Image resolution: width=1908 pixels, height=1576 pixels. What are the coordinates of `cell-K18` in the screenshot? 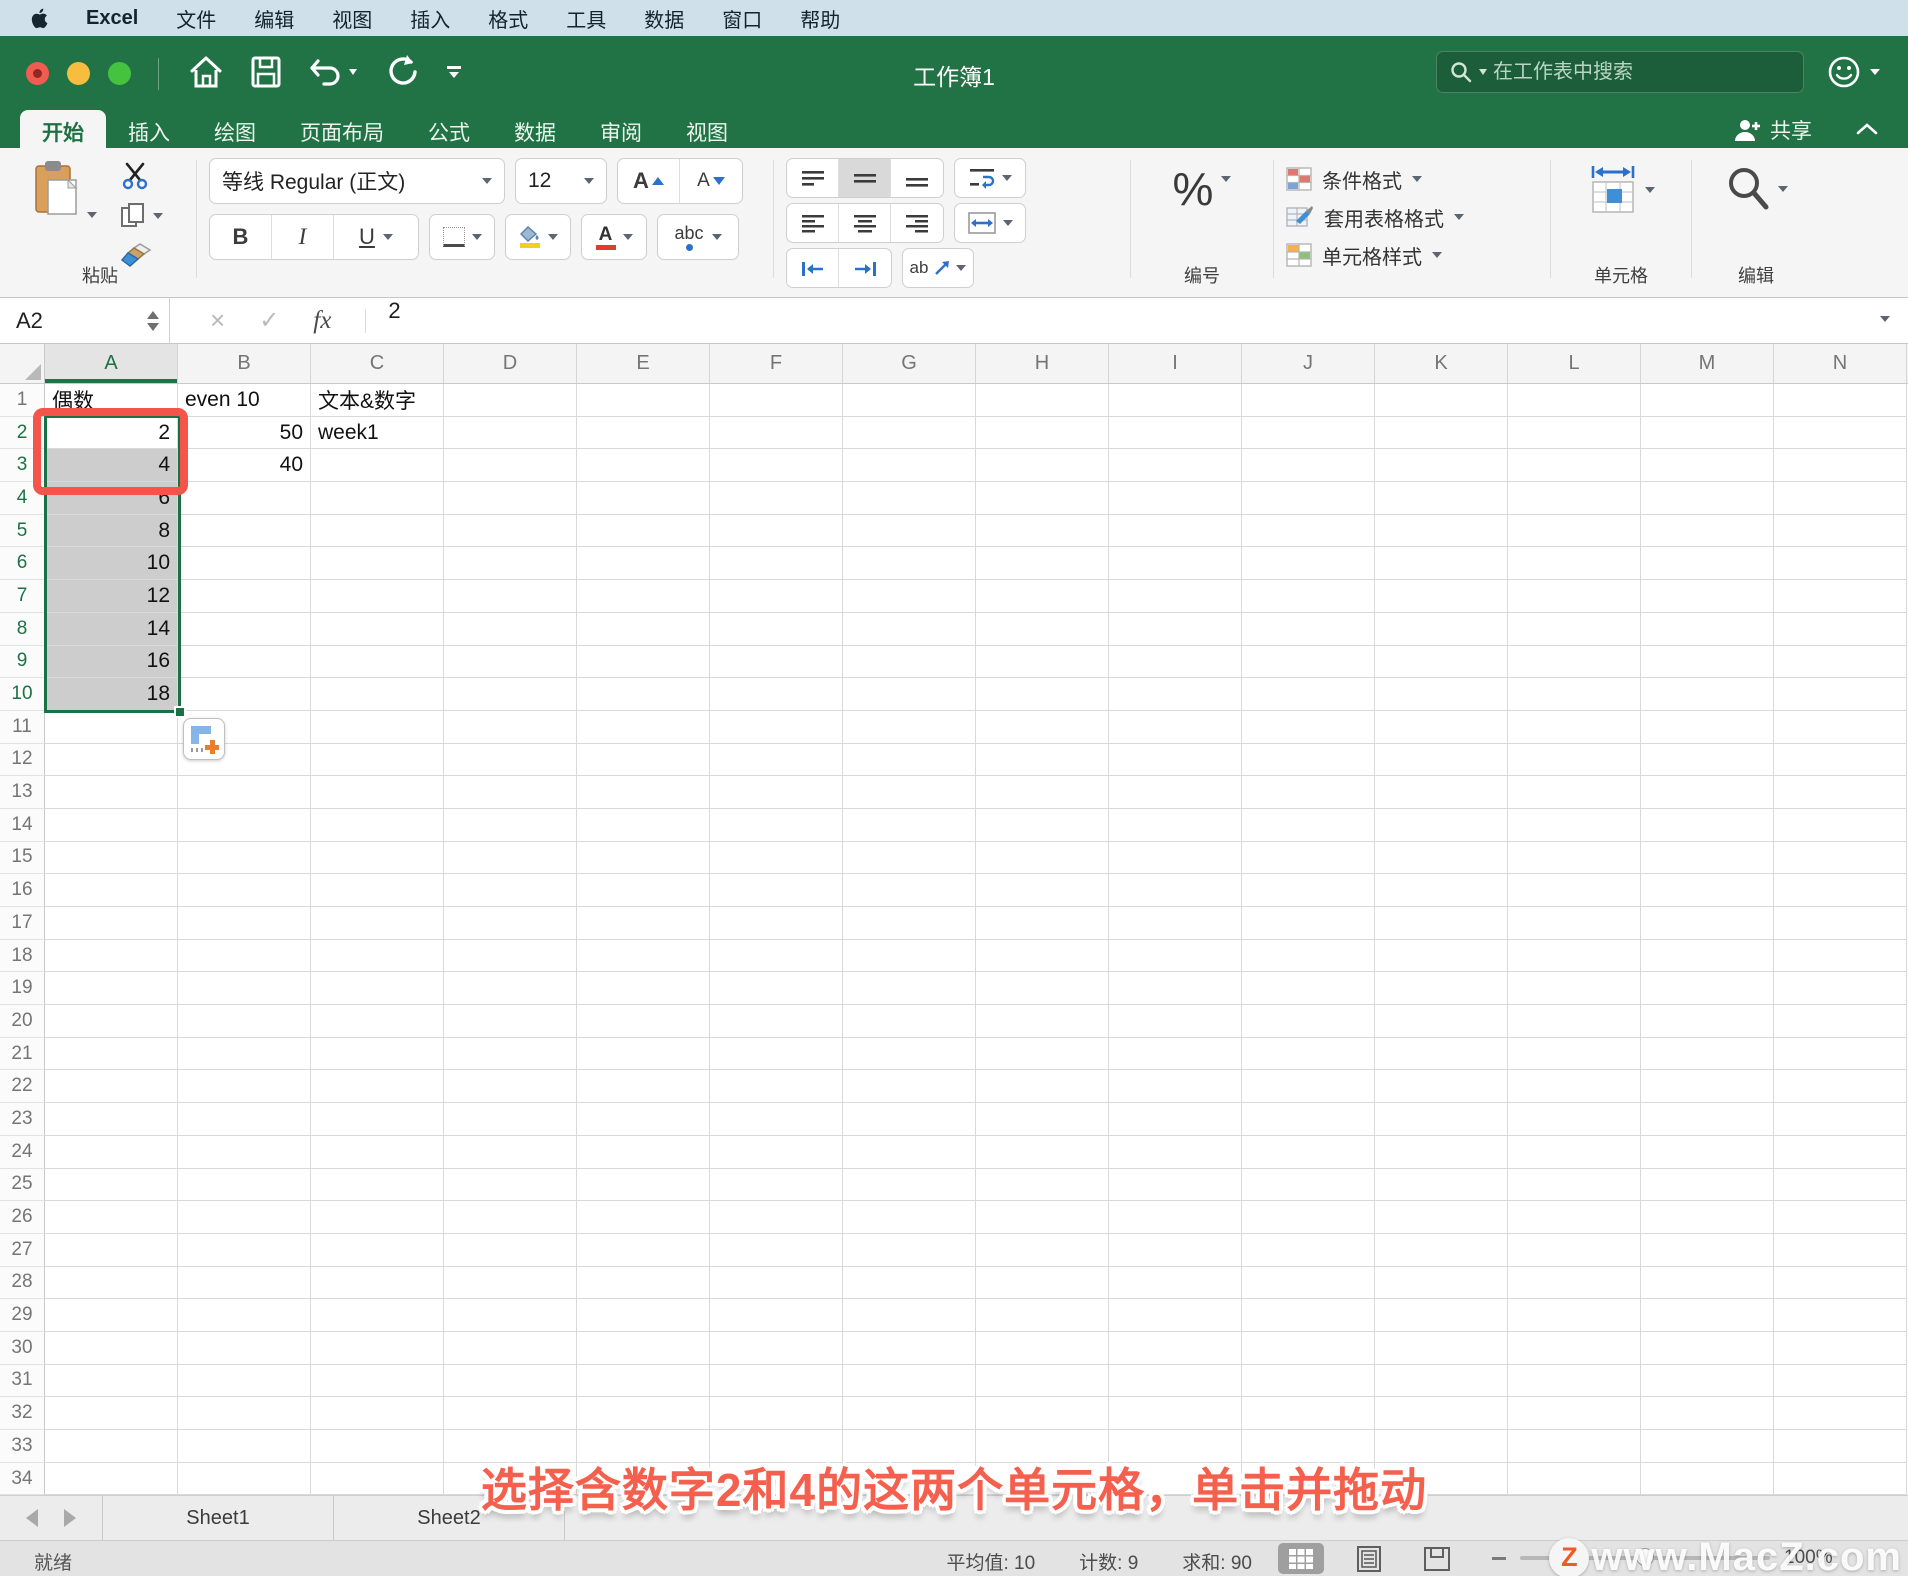 It's located at (1441, 956).